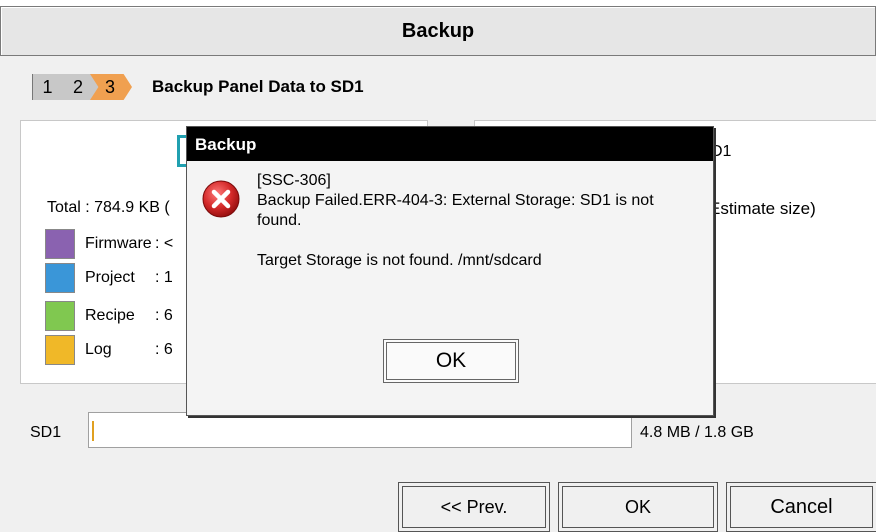 The image size is (876, 532). What do you see at coordinates (801, 507) in the screenshot?
I see `cancel-button: Cancel` at bounding box center [801, 507].